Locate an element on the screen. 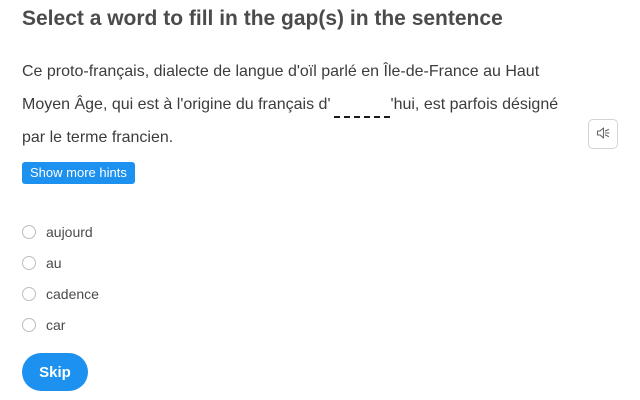 Image resolution: width=640 pixels, height=400 pixels. option-au: au is located at coordinates (60, 262).